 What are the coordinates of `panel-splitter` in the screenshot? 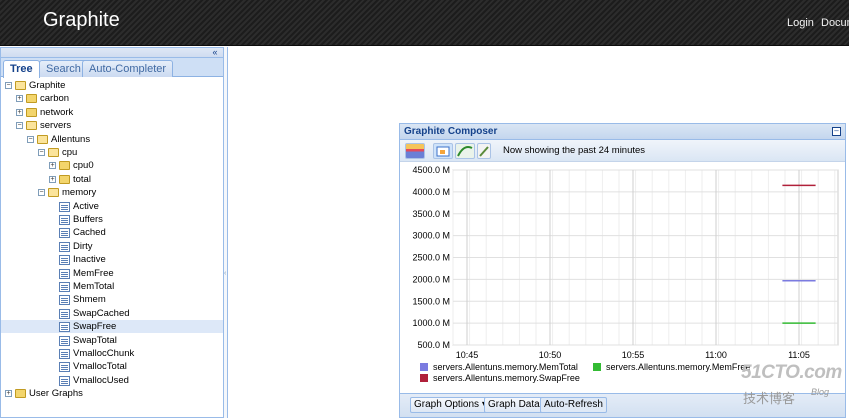 It's located at (226, 232).